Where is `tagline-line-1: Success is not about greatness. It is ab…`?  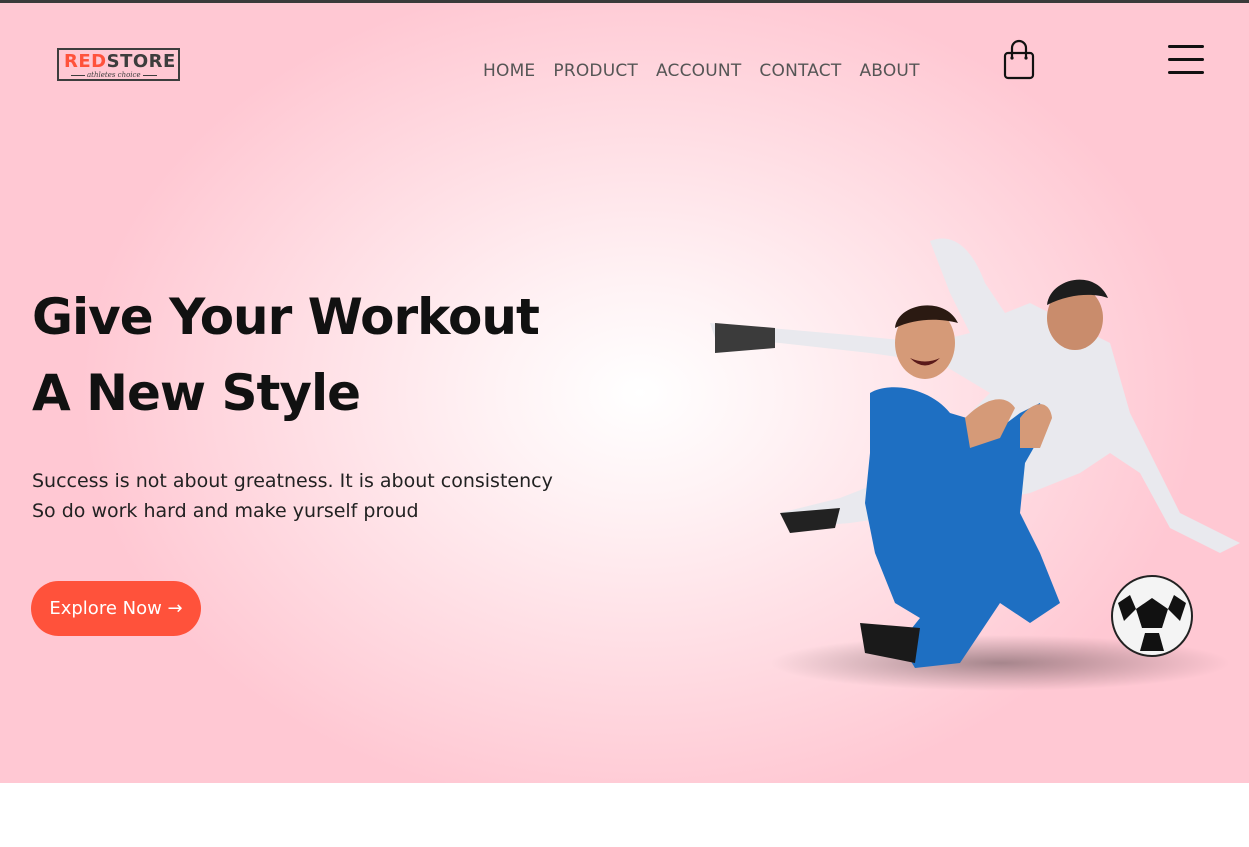 tagline-line-1: Success is not about greatness. It is ab… is located at coordinates (292, 481).